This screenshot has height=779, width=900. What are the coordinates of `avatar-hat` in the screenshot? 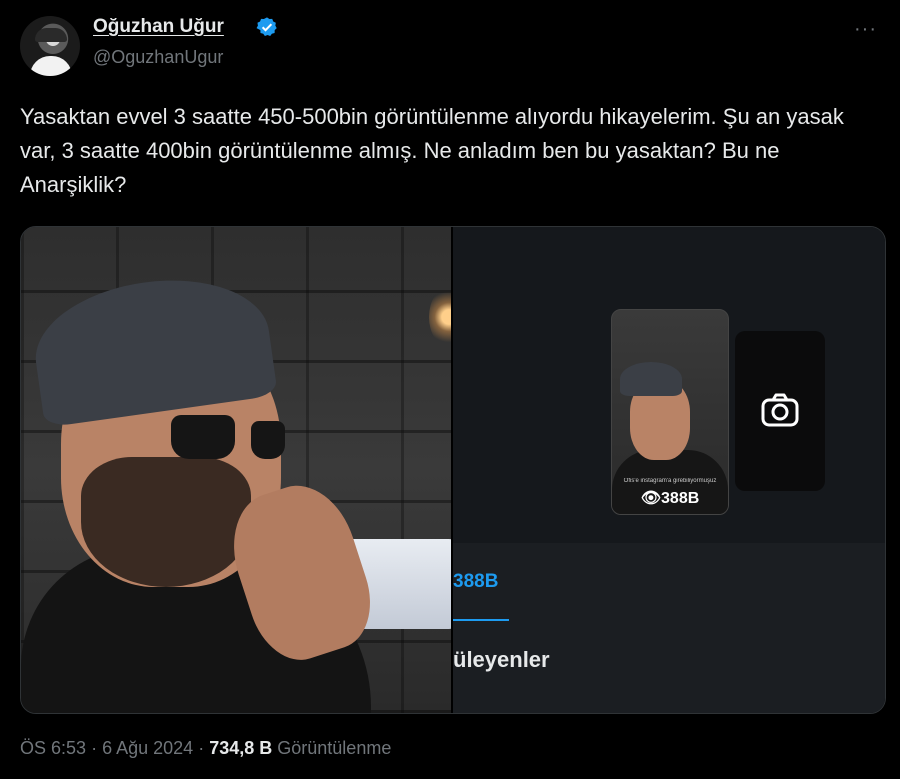 It's located at (51, 35).